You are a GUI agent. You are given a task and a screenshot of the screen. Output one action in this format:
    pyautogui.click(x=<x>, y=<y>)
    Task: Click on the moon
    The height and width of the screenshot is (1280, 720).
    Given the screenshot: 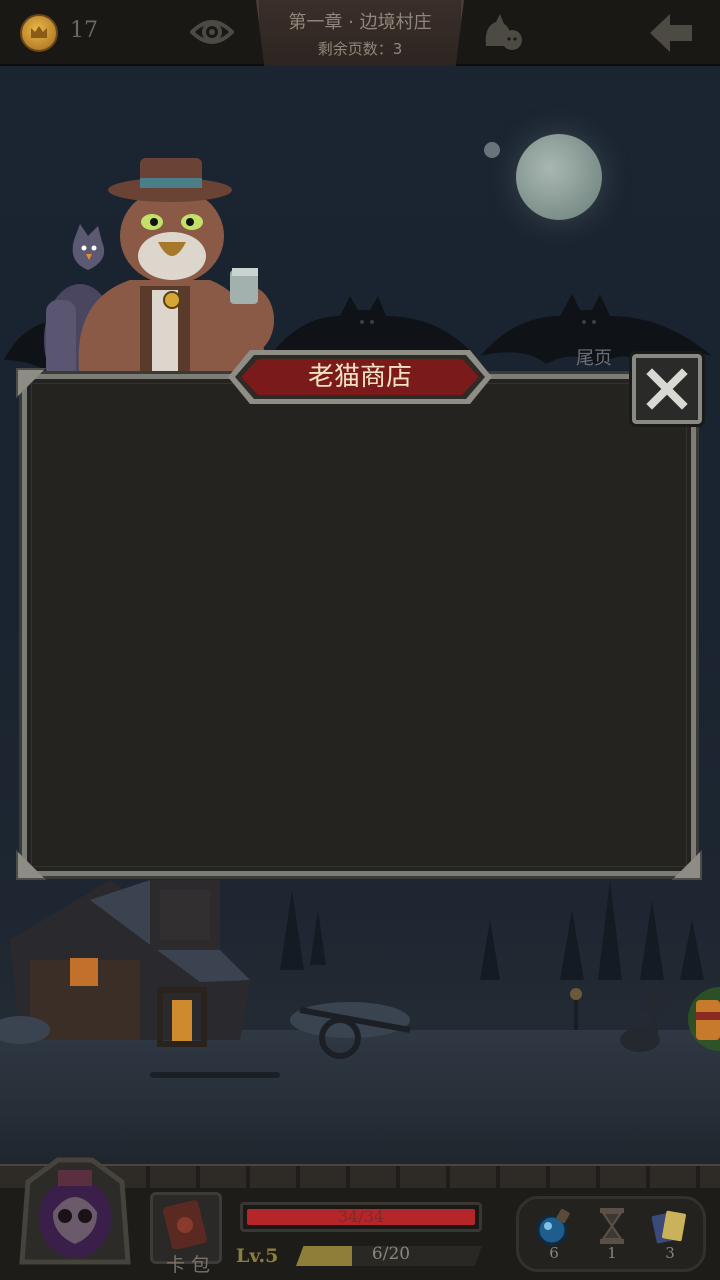 What is the action you would take?
    pyautogui.click(x=559, y=177)
    